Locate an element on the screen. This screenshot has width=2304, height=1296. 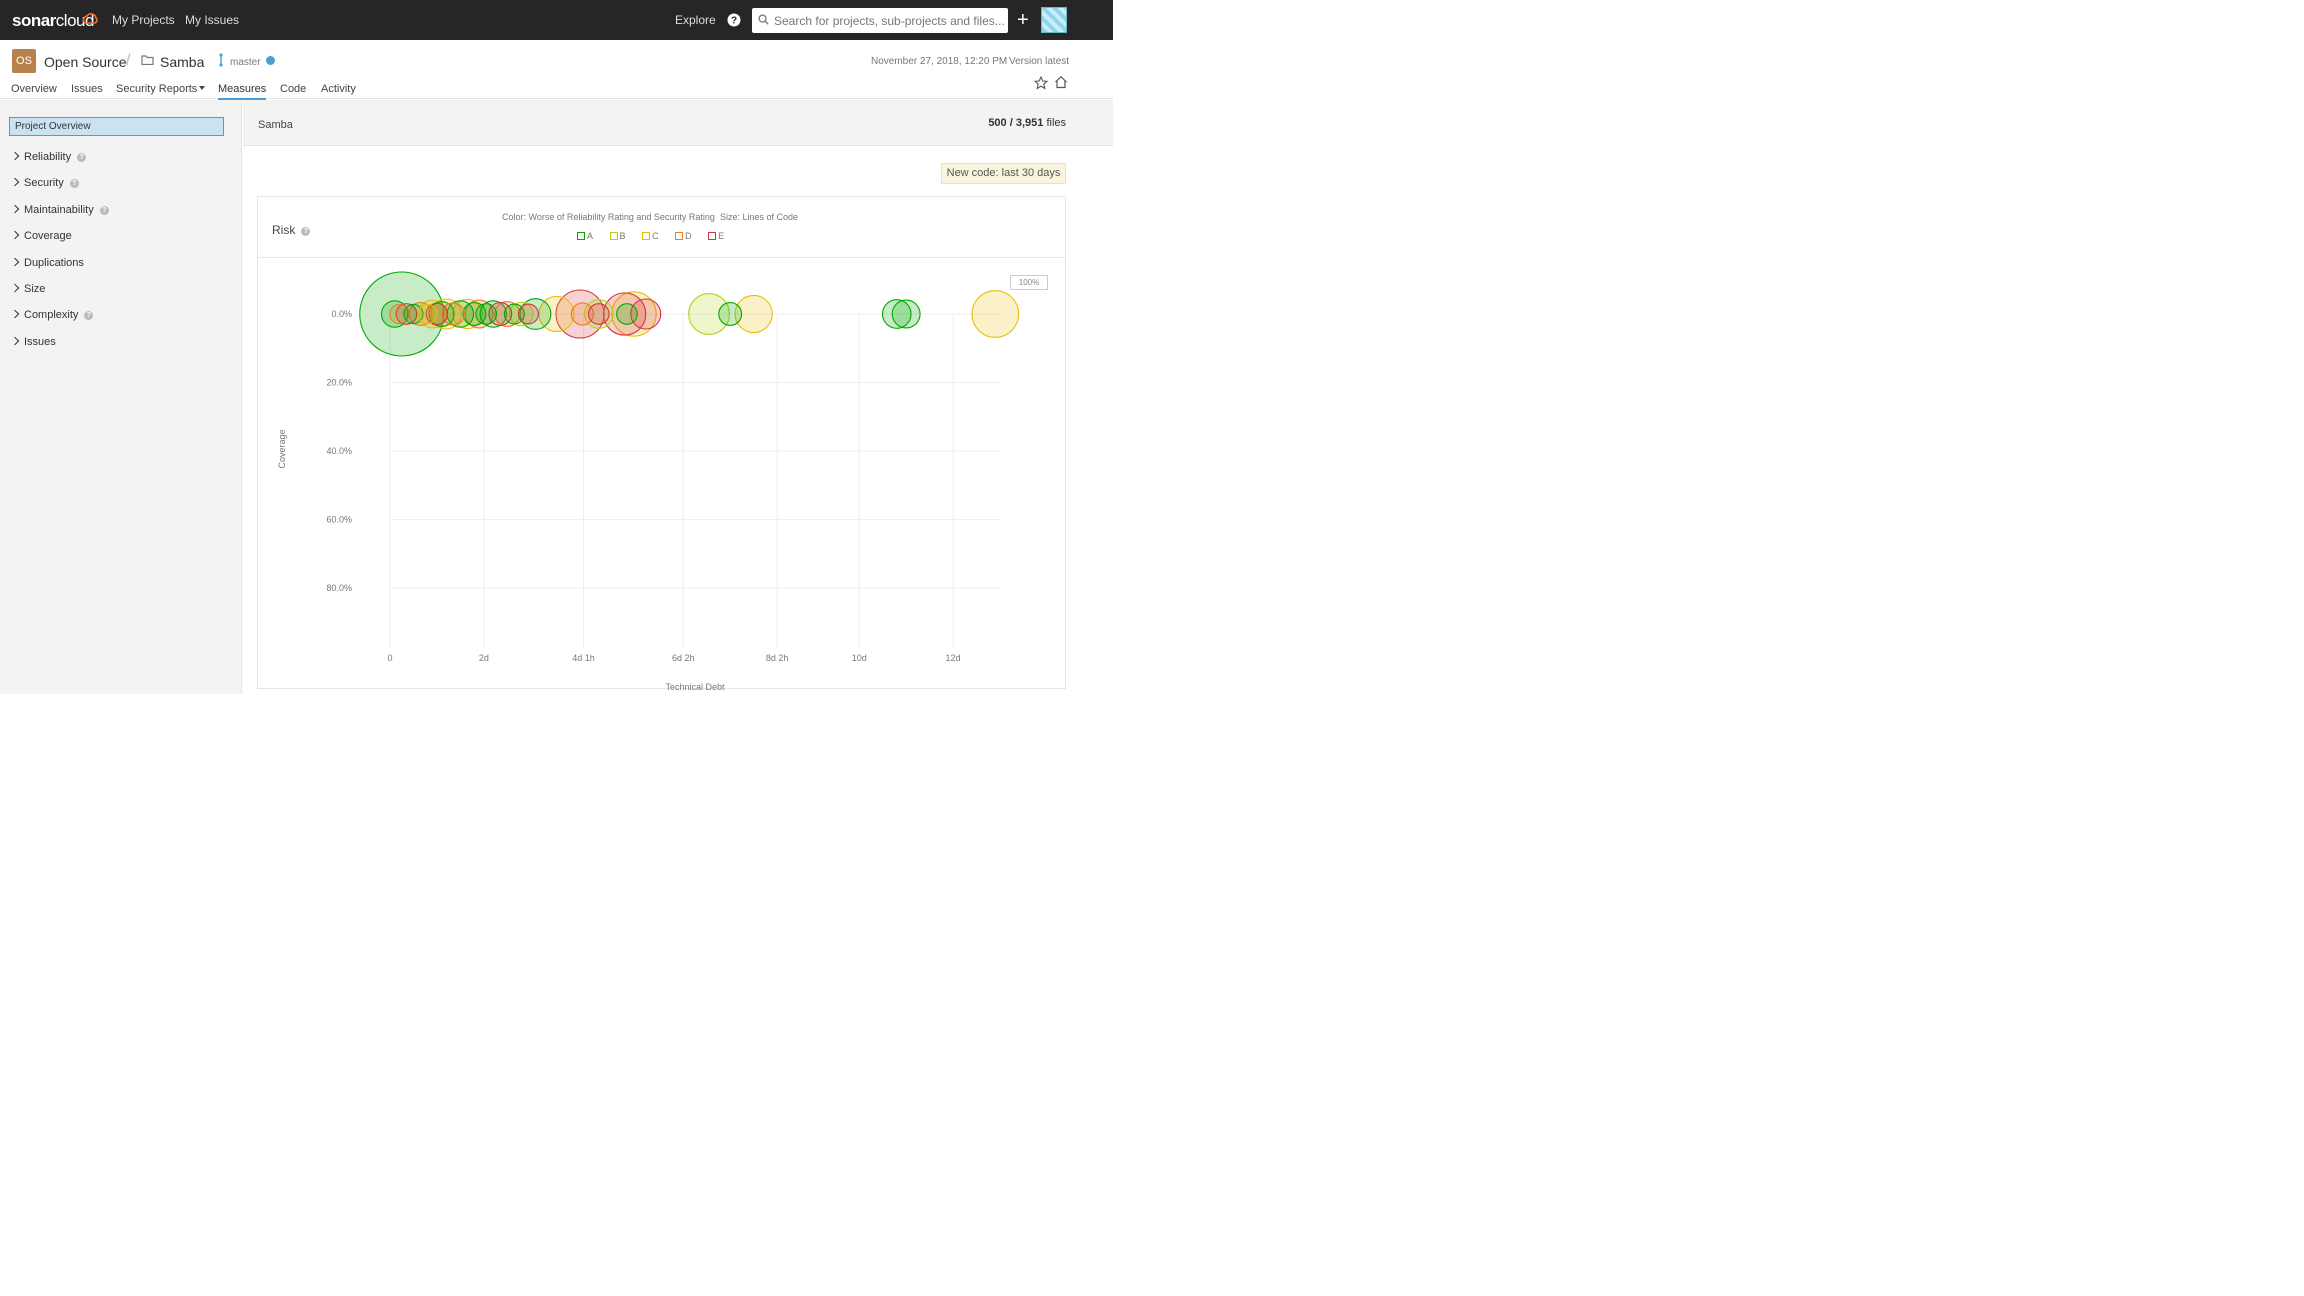
breadcrumb-org: Open Source is located at coordinates (85, 62).